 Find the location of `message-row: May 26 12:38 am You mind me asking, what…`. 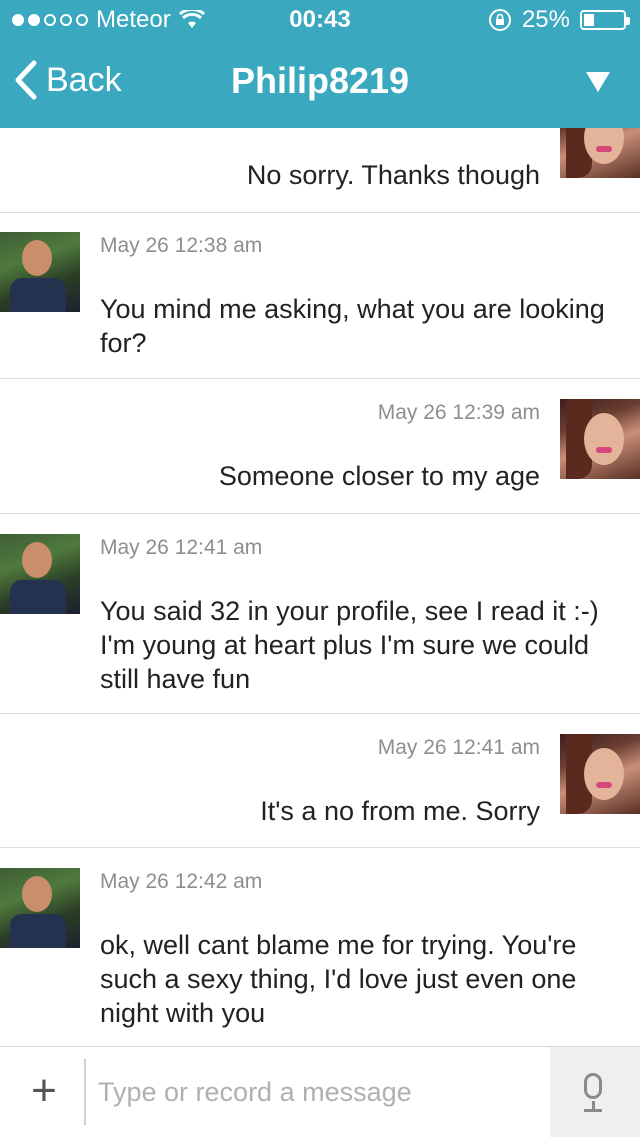

message-row: May 26 12:38 am You mind me asking, what… is located at coordinates (320, 295).